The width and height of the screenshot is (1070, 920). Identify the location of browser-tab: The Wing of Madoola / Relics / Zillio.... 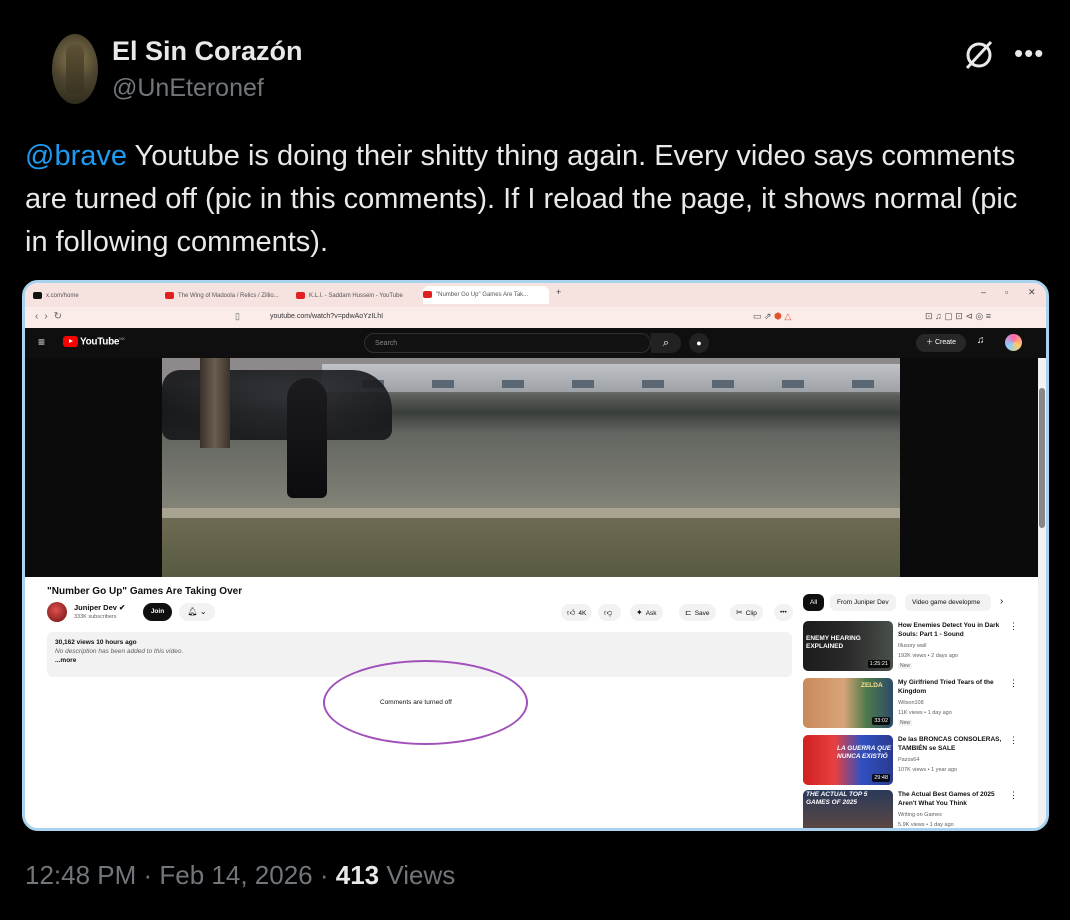
(225, 296).